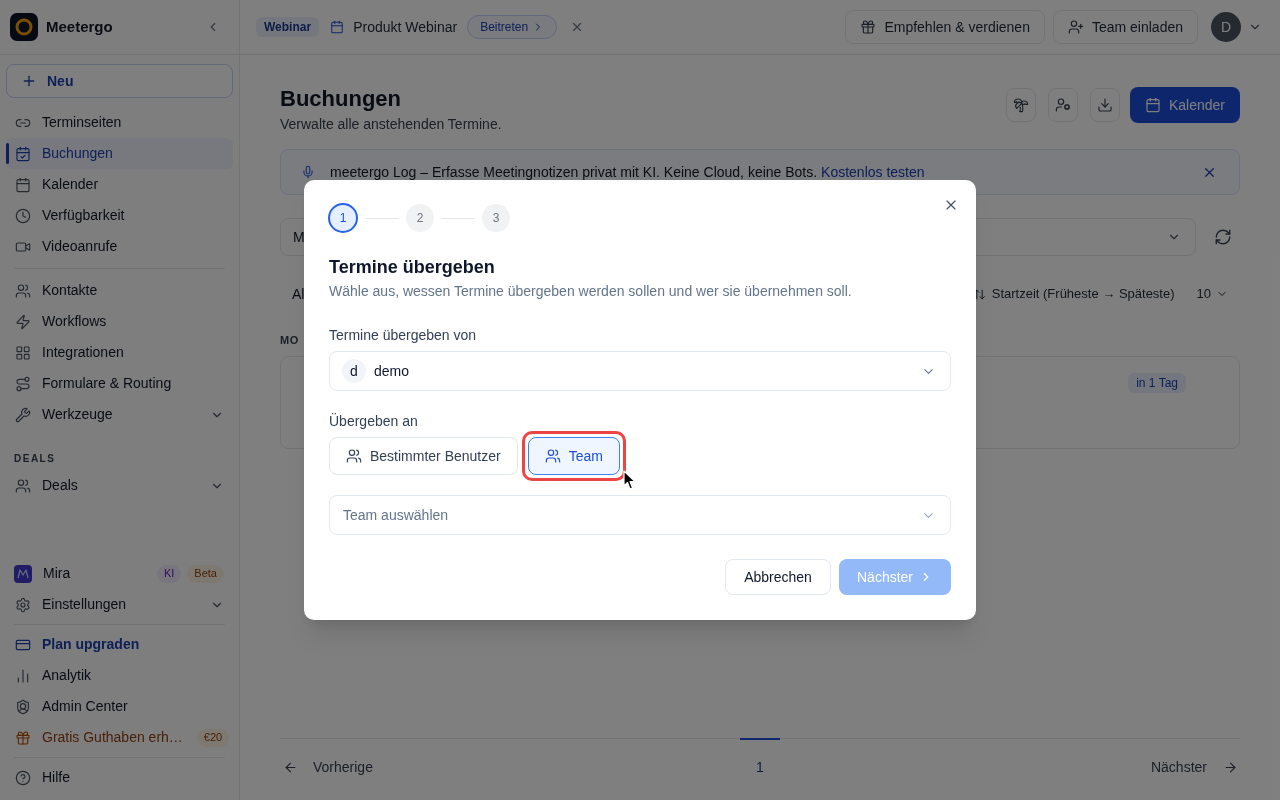  Describe the element at coordinates (213, 737) in the screenshot. I see `tag-badge: €20` at that location.